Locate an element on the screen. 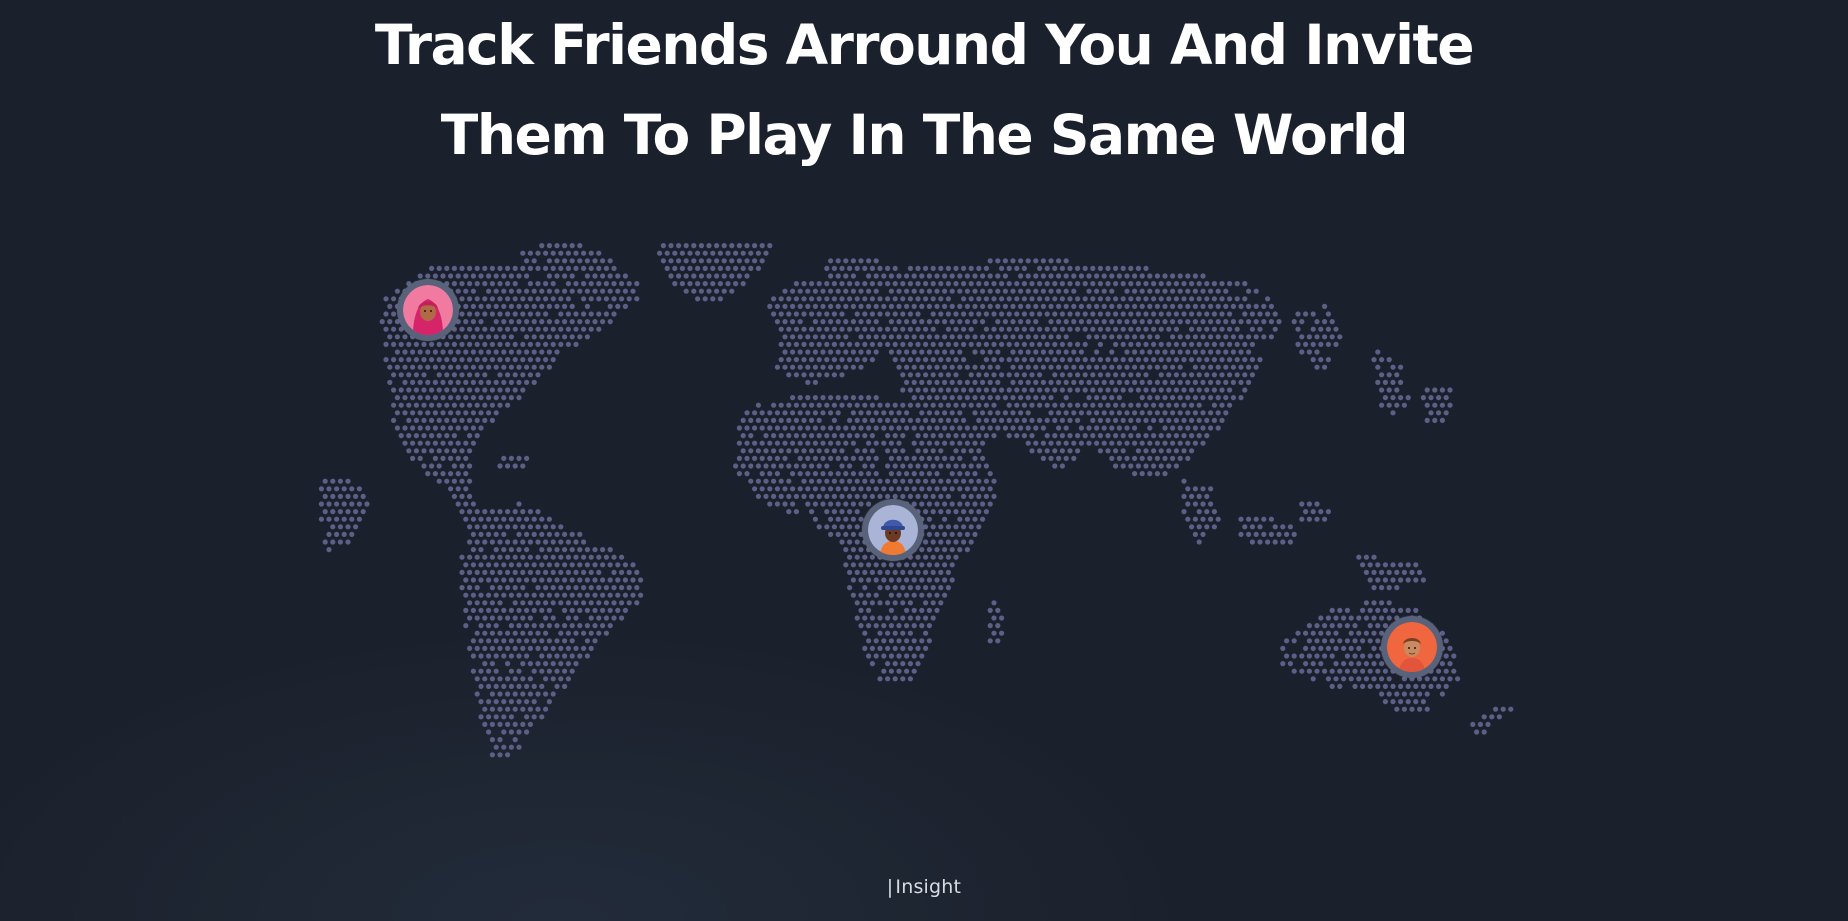 The image size is (1848, 921). friend-avatar-africa is located at coordinates (893, 530).